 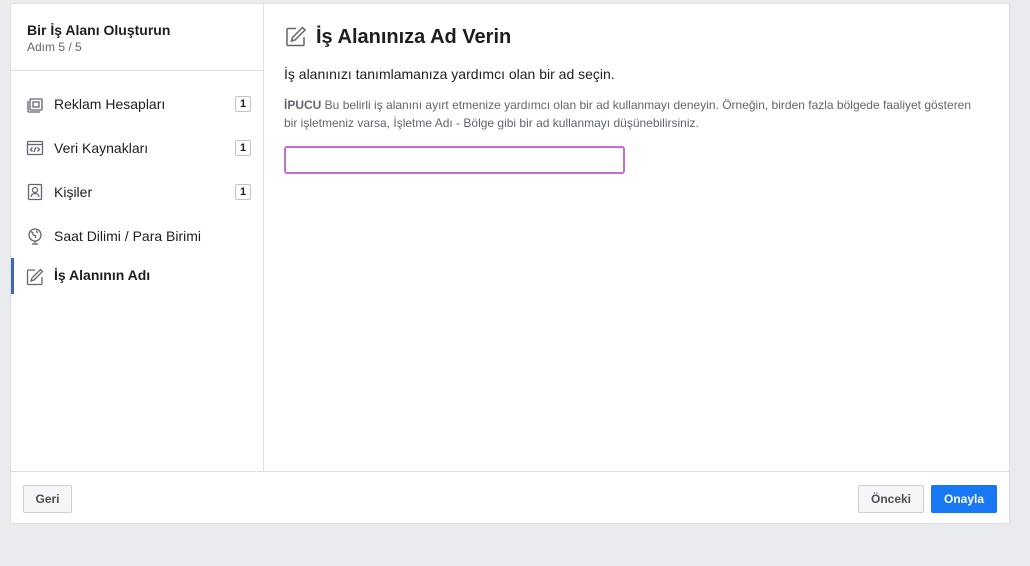 I want to click on sidebar-item-data-sources: Veri Kaynakları 1, so click(x=137, y=148).